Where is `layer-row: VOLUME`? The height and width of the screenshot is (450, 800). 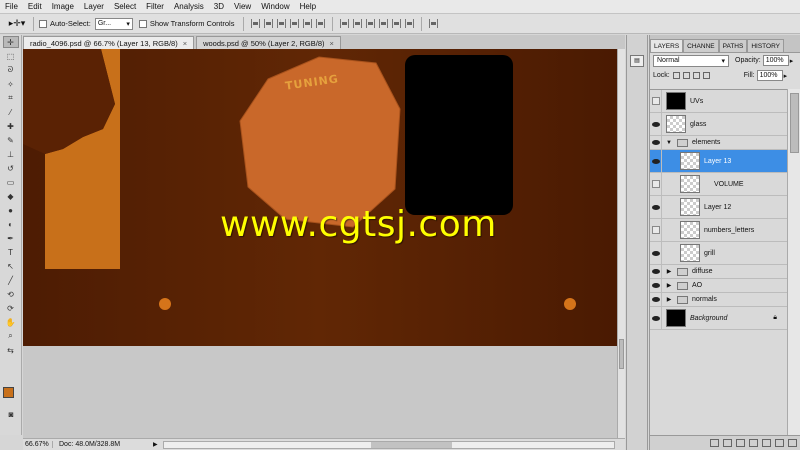
layer-row: VOLUME is located at coordinates (718, 184).